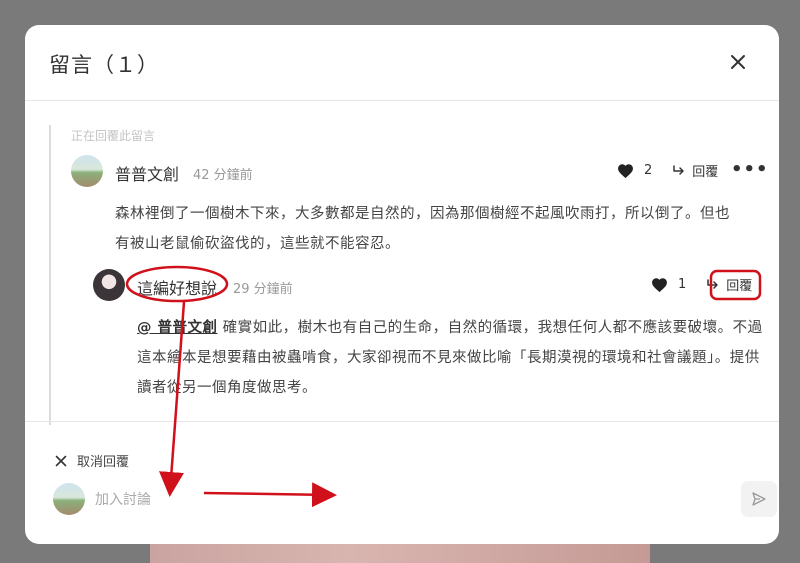 The width and height of the screenshot is (800, 563). Describe the element at coordinates (223, 175) in the screenshot. I see `comment-time: 42 分鐘前` at that location.